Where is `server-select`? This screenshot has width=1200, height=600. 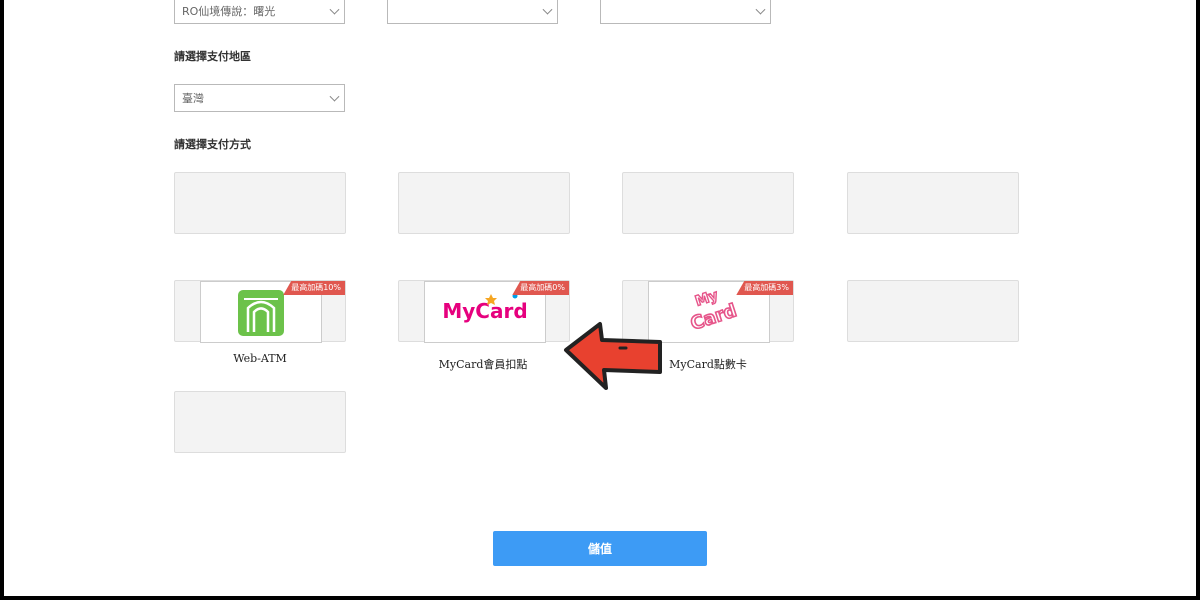 server-select is located at coordinates (472, 12).